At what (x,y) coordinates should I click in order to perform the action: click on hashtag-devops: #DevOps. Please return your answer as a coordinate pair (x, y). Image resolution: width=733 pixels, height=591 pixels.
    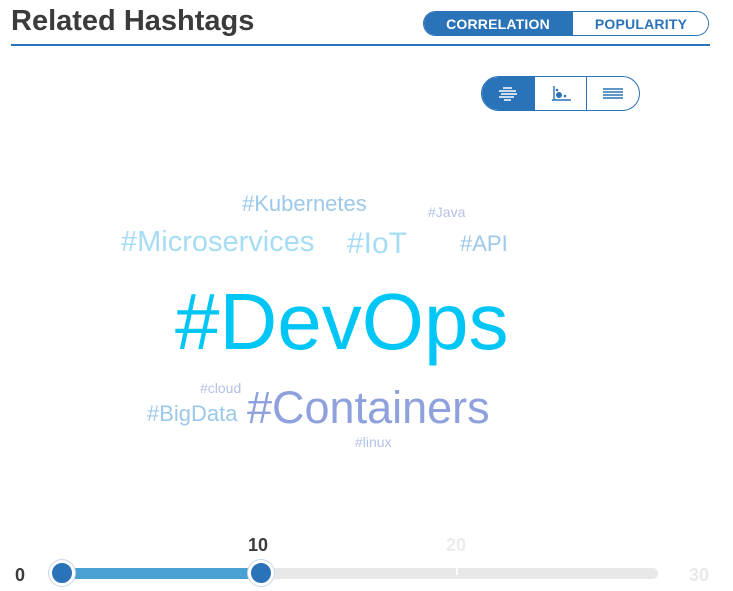
    Looking at the image, I should click on (341, 322).